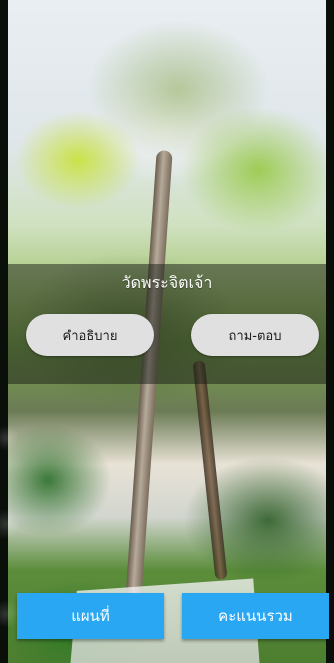 This screenshot has width=334, height=663. I want to click on total-score-button: คะแนนรวม, so click(255, 616).